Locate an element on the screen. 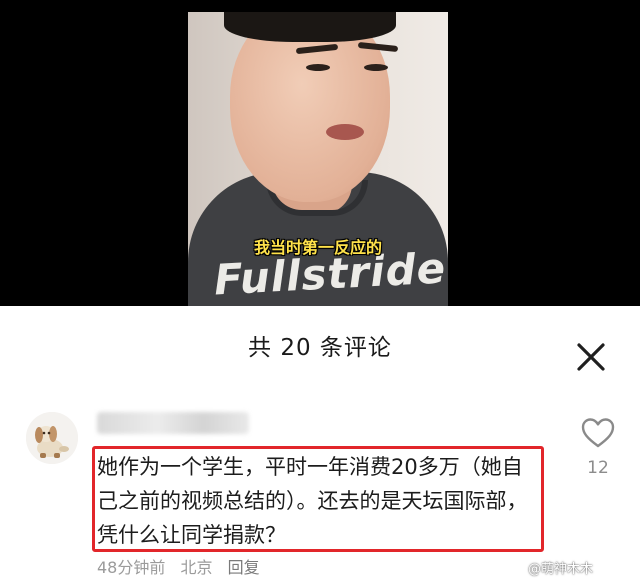 This screenshot has height=580, width=640. highlight-box is located at coordinates (318, 499).